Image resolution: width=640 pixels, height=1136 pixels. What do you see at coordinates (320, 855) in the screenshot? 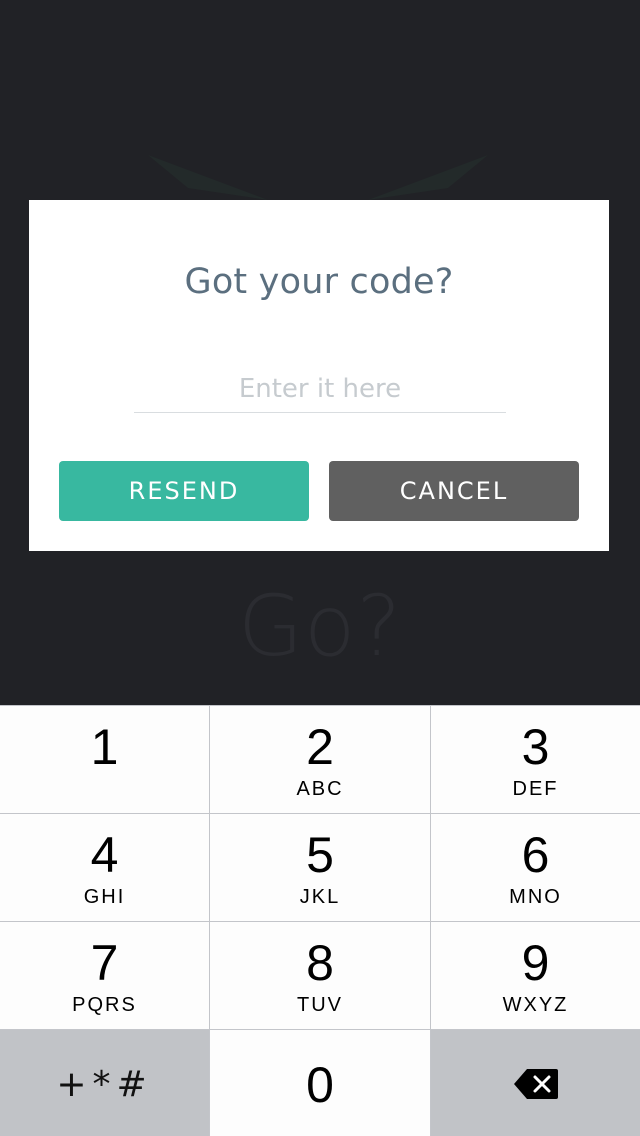
I see `key-digit: 5` at bounding box center [320, 855].